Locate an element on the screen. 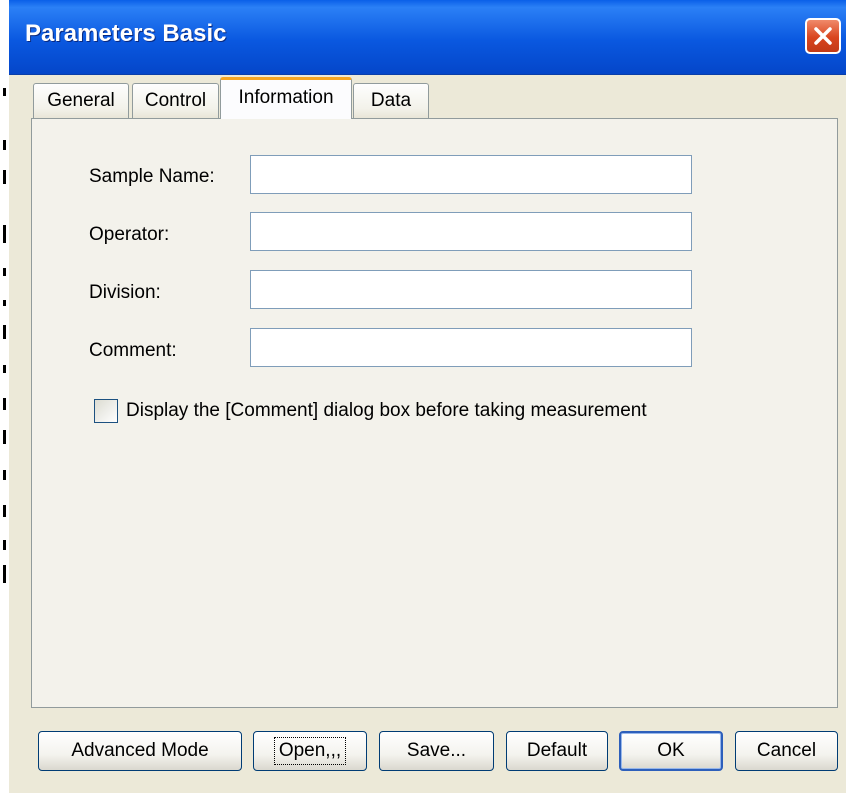 This screenshot has width=846, height=793. close-button is located at coordinates (823, 36).